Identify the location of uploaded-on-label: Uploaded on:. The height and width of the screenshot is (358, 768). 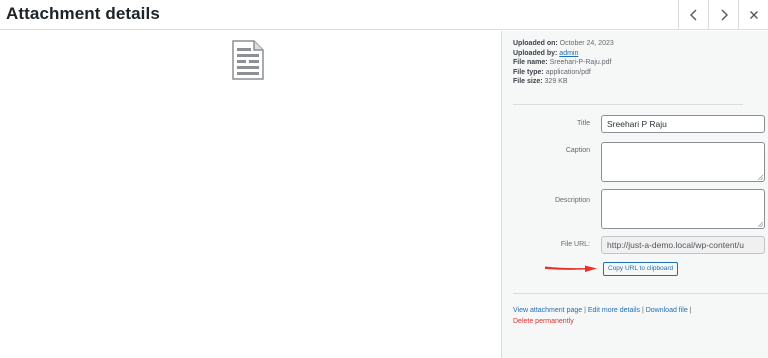
(535, 43).